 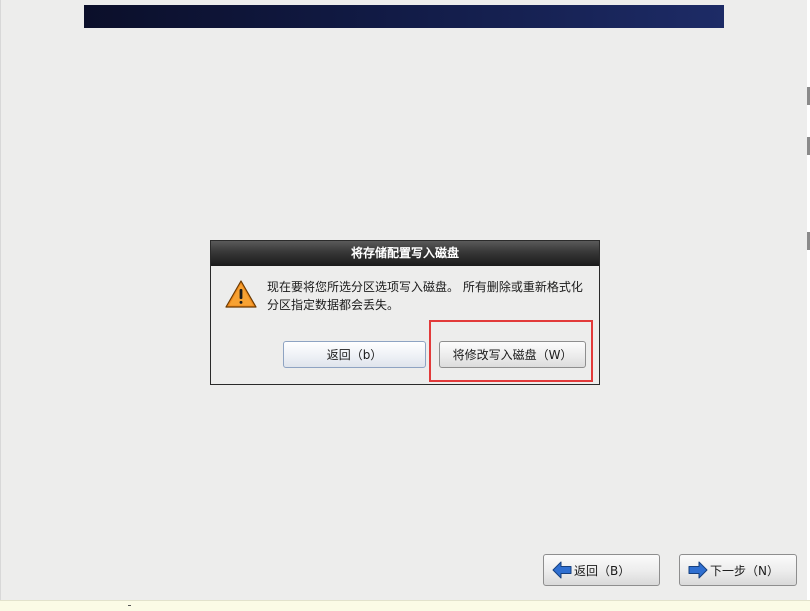 I want to click on next-button: 下一步（N）, so click(x=738, y=570).